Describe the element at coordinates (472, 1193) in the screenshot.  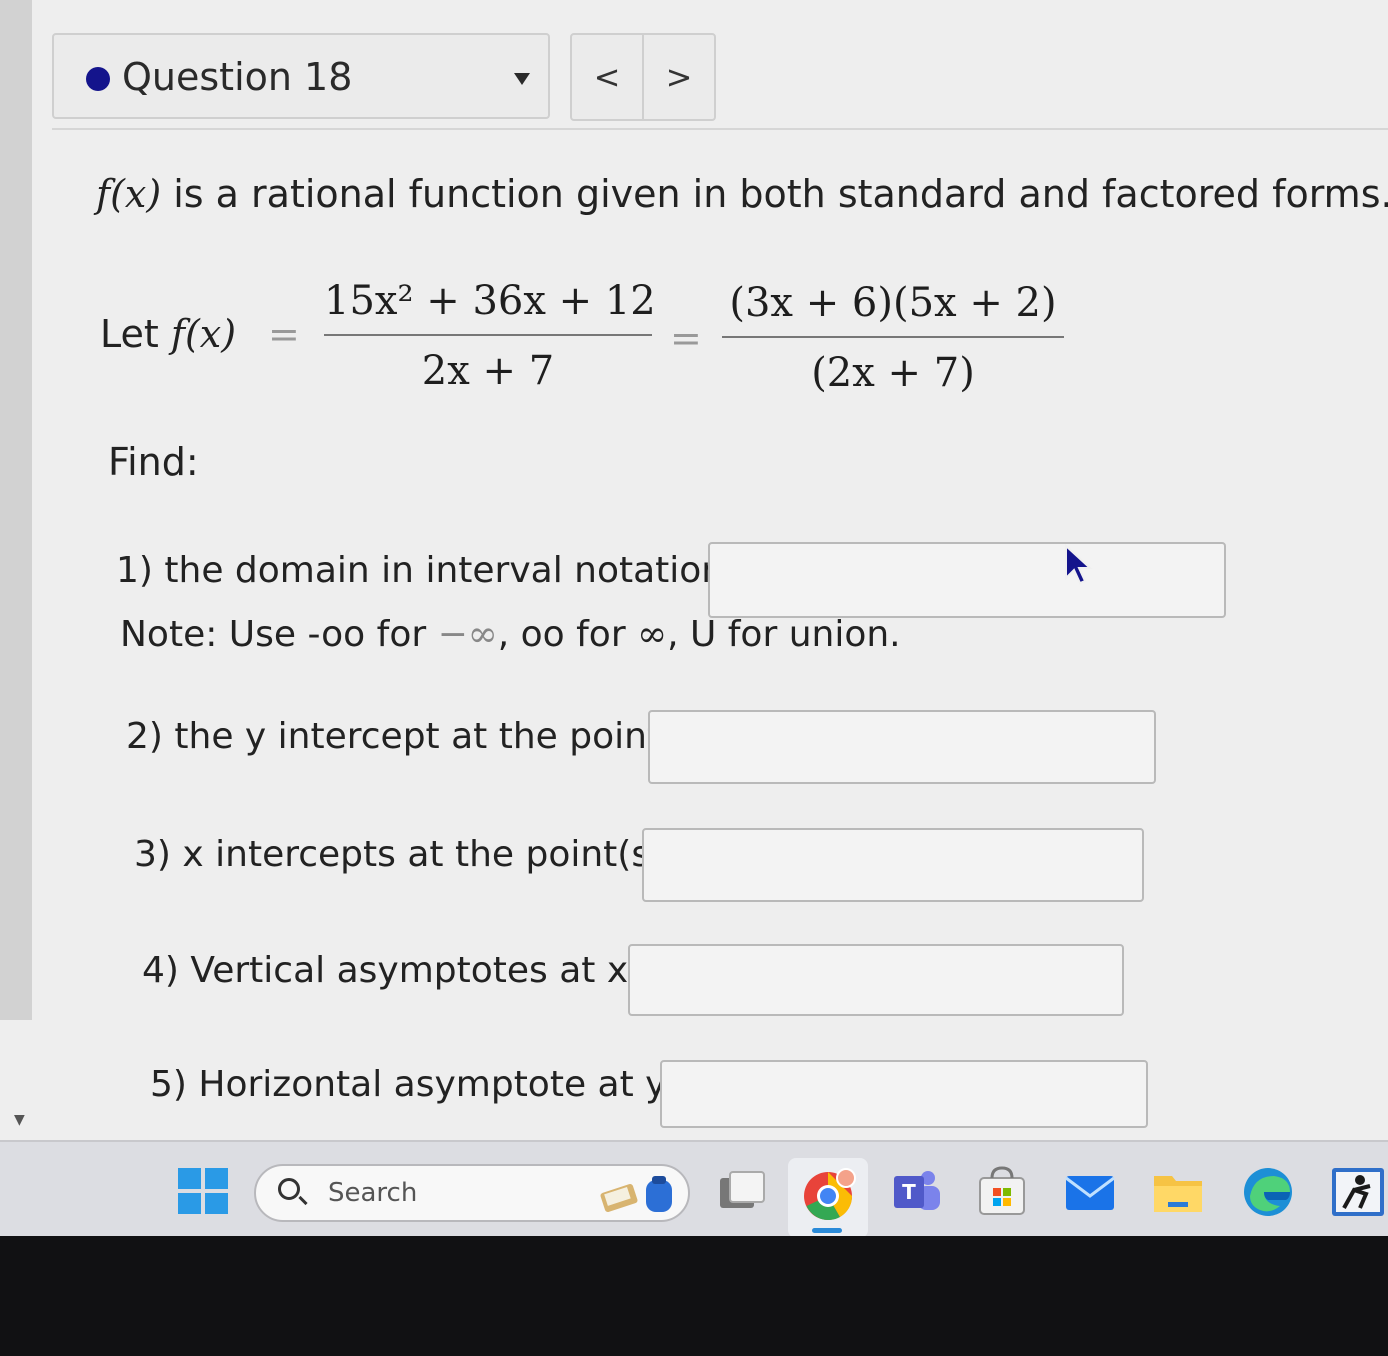
I see `taskbar-search: Search` at that location.